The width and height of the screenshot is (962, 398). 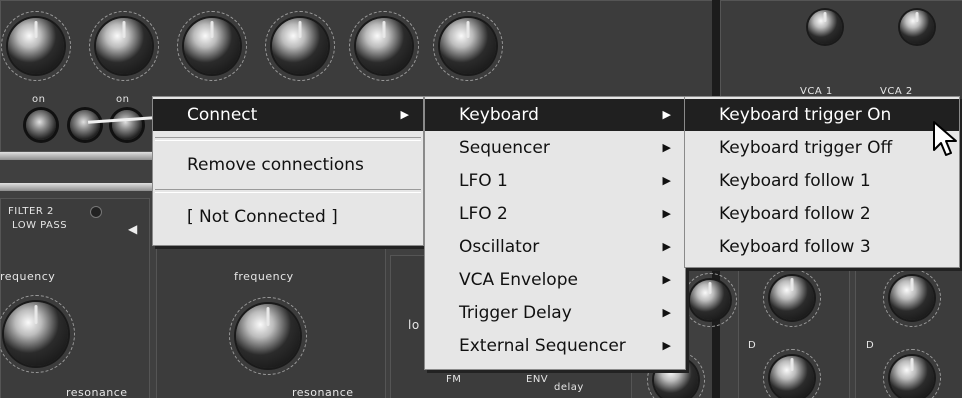 I want to click on menu-item-keyboard-follow-1: Keyboard follow 1, so click(x=822, y=181).